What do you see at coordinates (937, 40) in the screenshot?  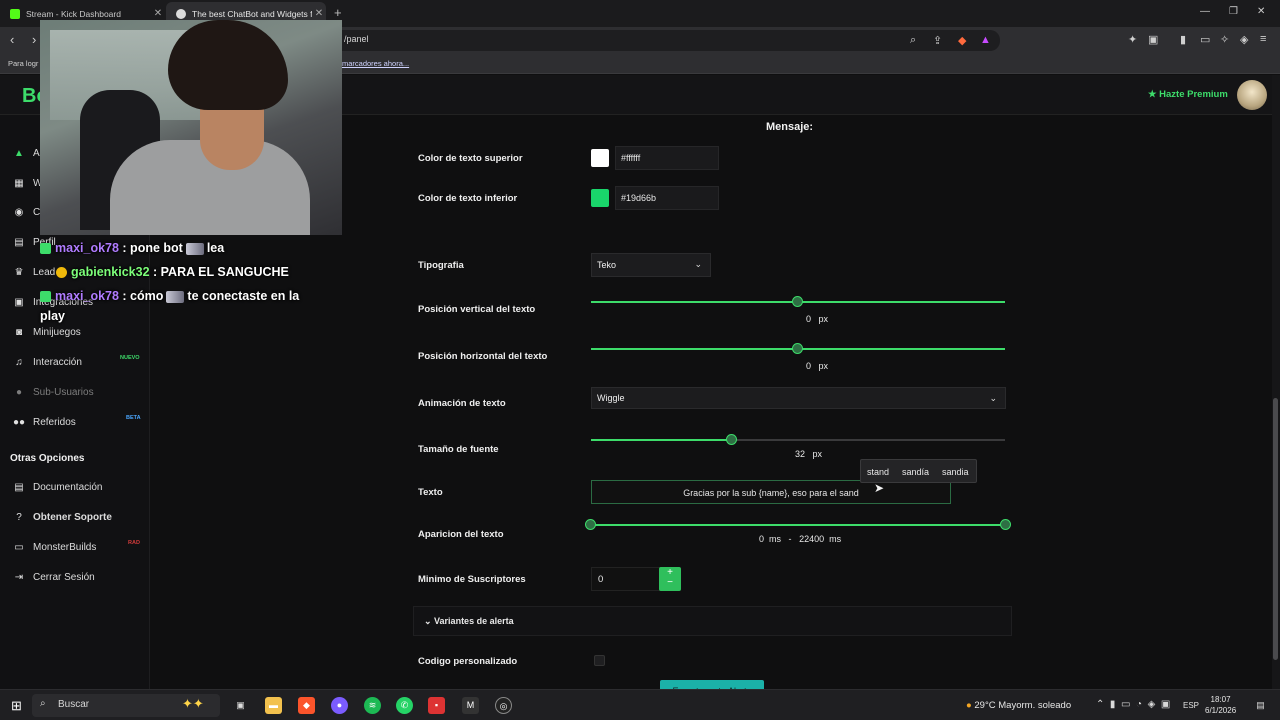 I see `share-icon: ⇪` at bounding box center [937, 40].